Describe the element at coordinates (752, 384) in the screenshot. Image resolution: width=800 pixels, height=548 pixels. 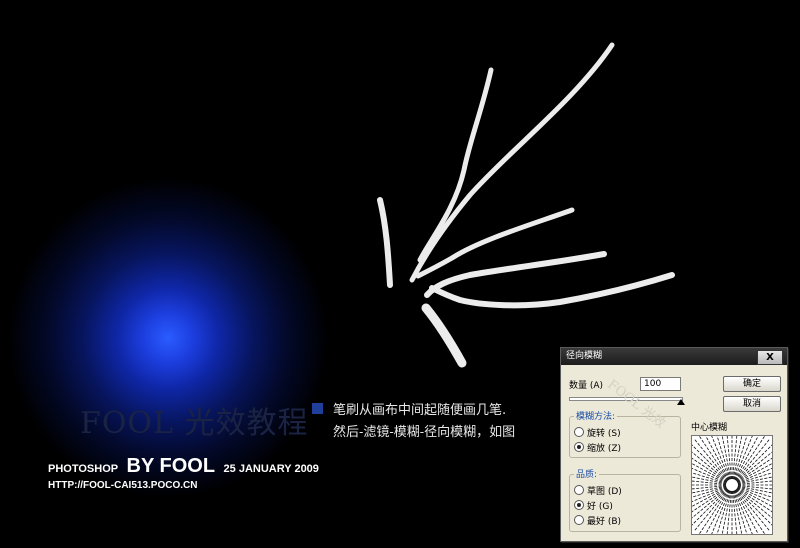
I see `ok-button: 确定` at that location.